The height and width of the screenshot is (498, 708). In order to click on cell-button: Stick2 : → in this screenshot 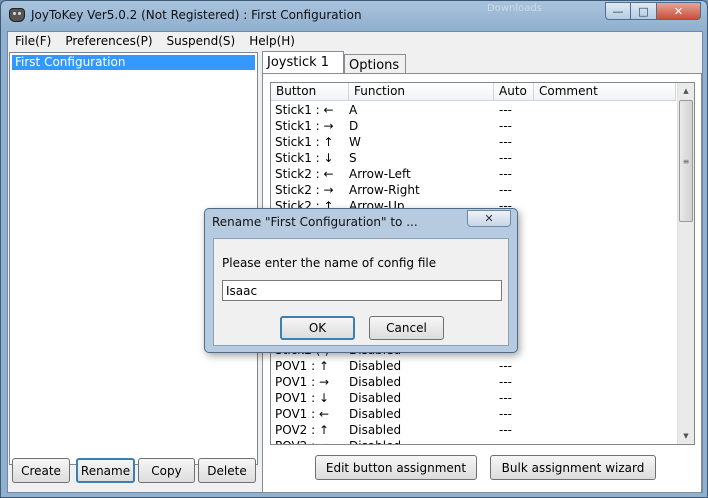, I will do `click(304, 190)`.